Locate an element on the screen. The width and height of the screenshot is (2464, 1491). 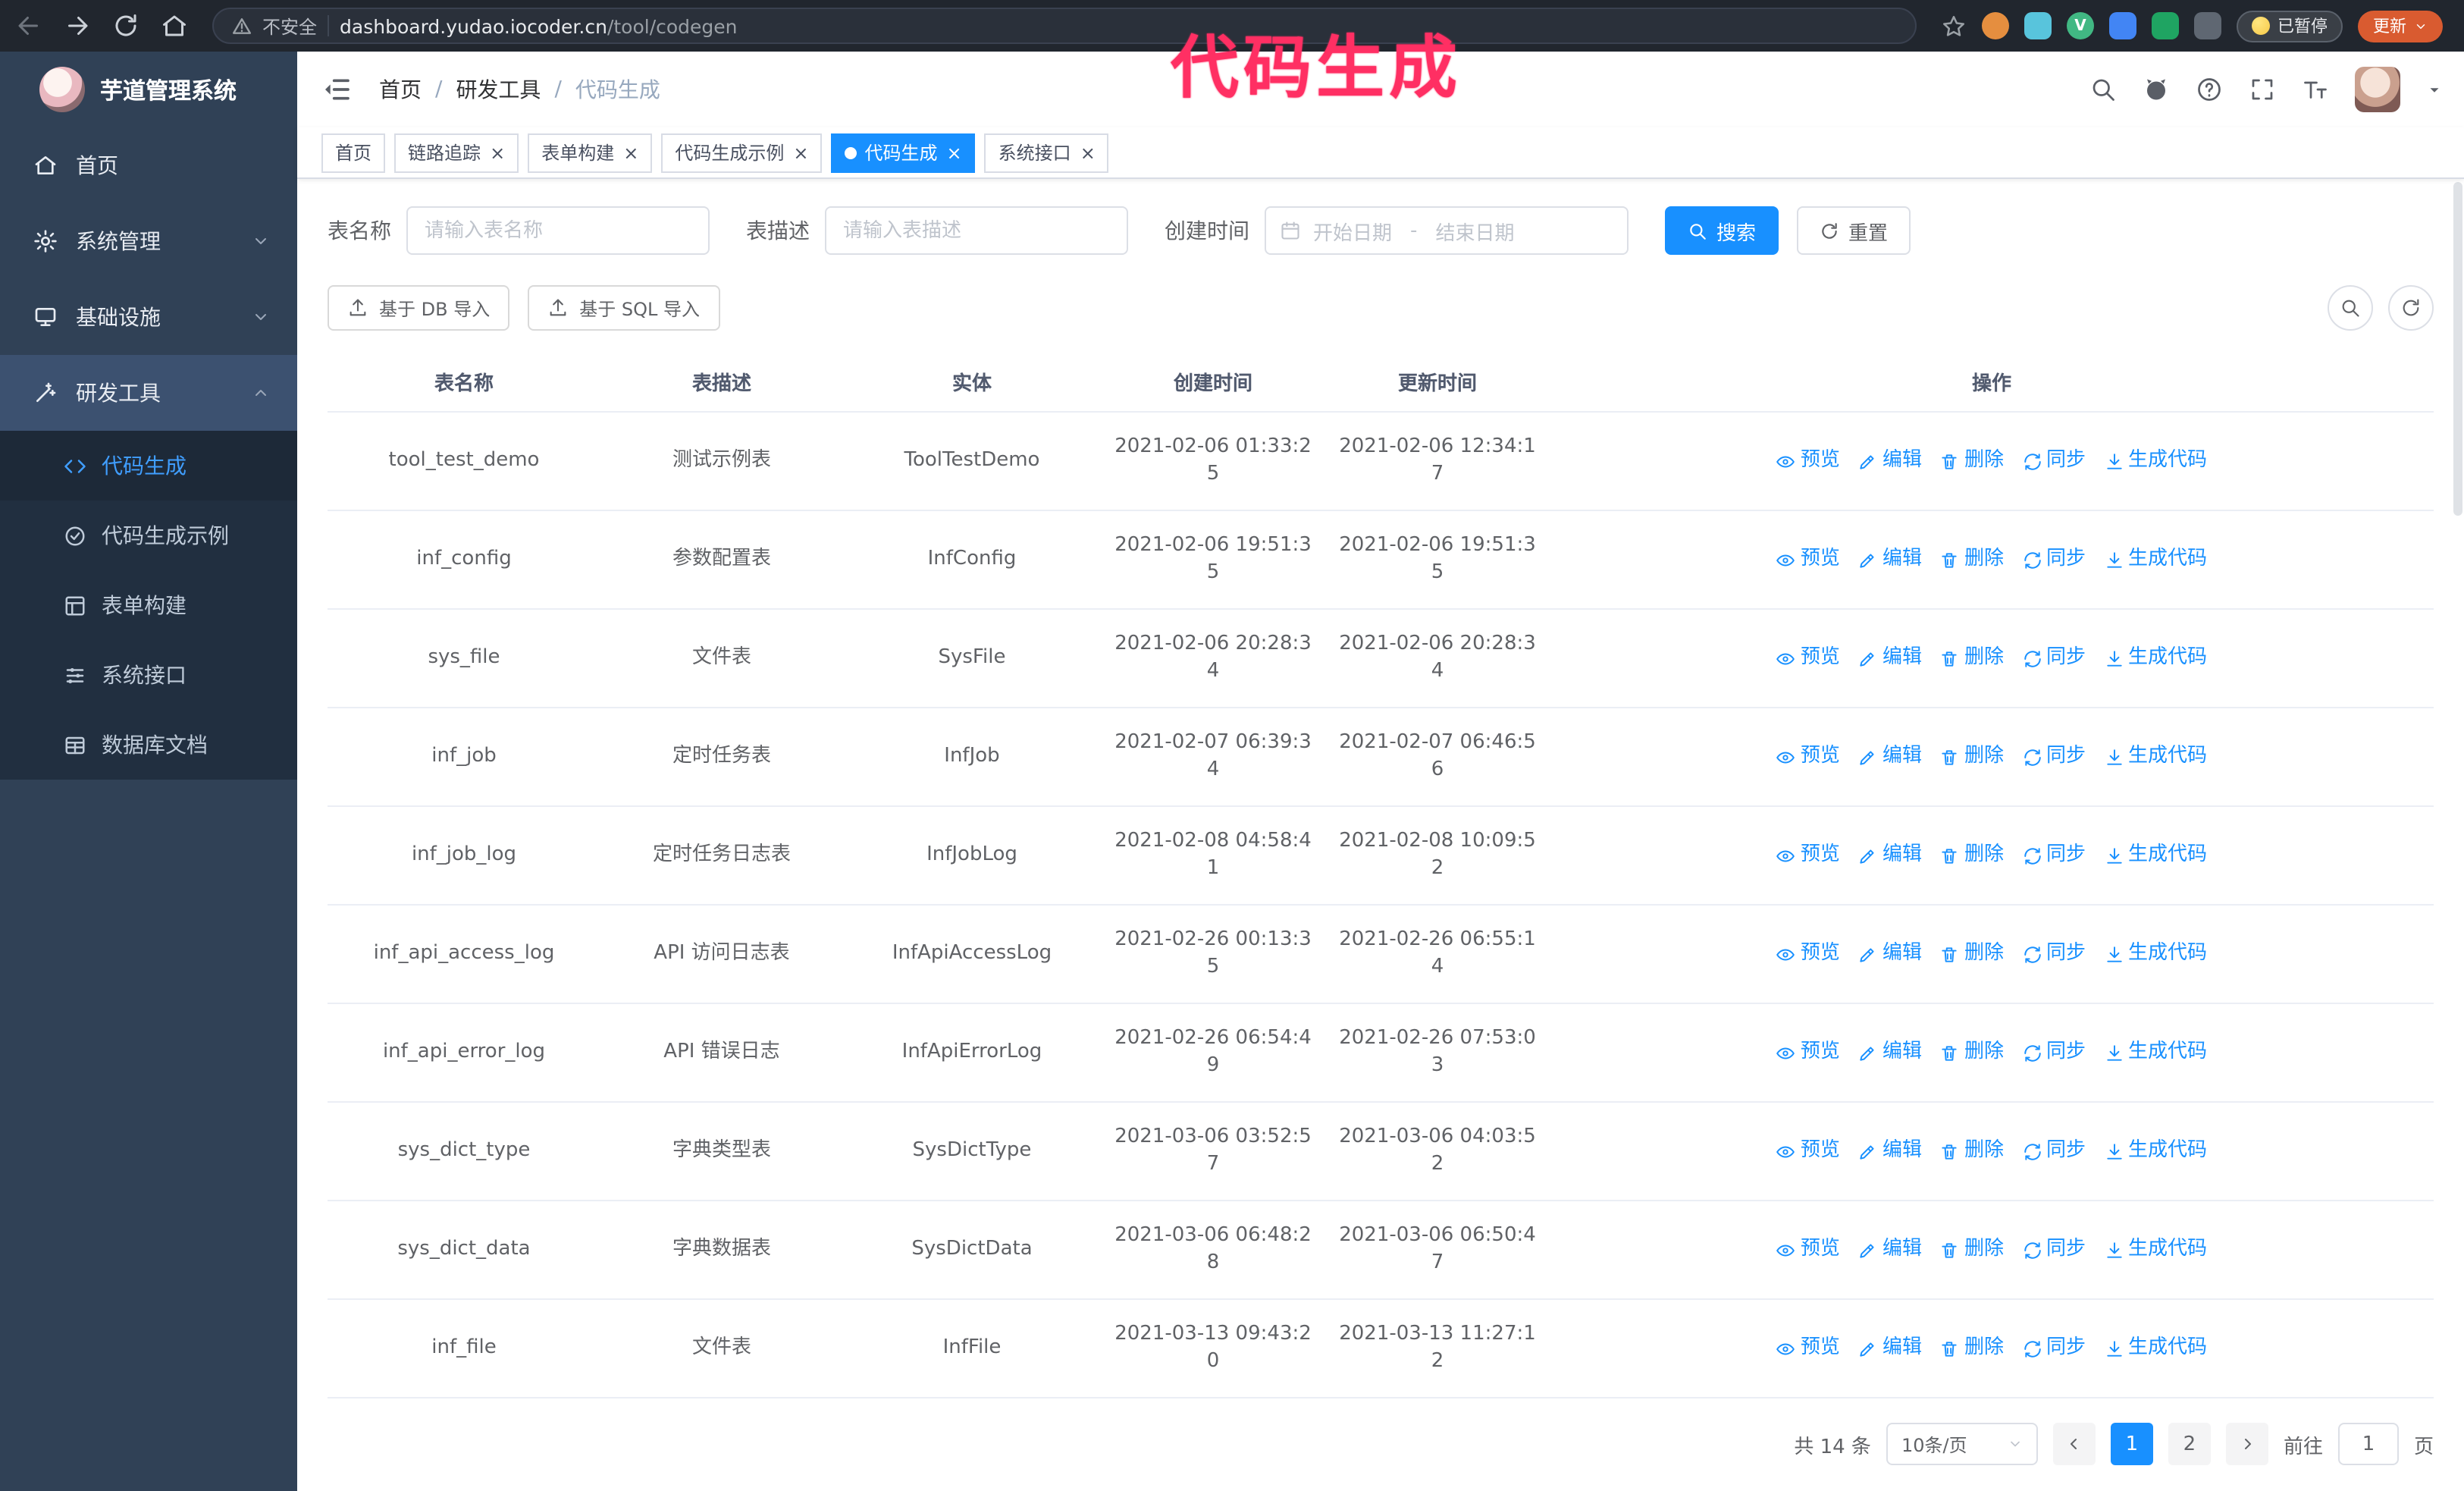
sidebar-item-codegen-example: 代码生成示例 is located at coordinates (148, 535).